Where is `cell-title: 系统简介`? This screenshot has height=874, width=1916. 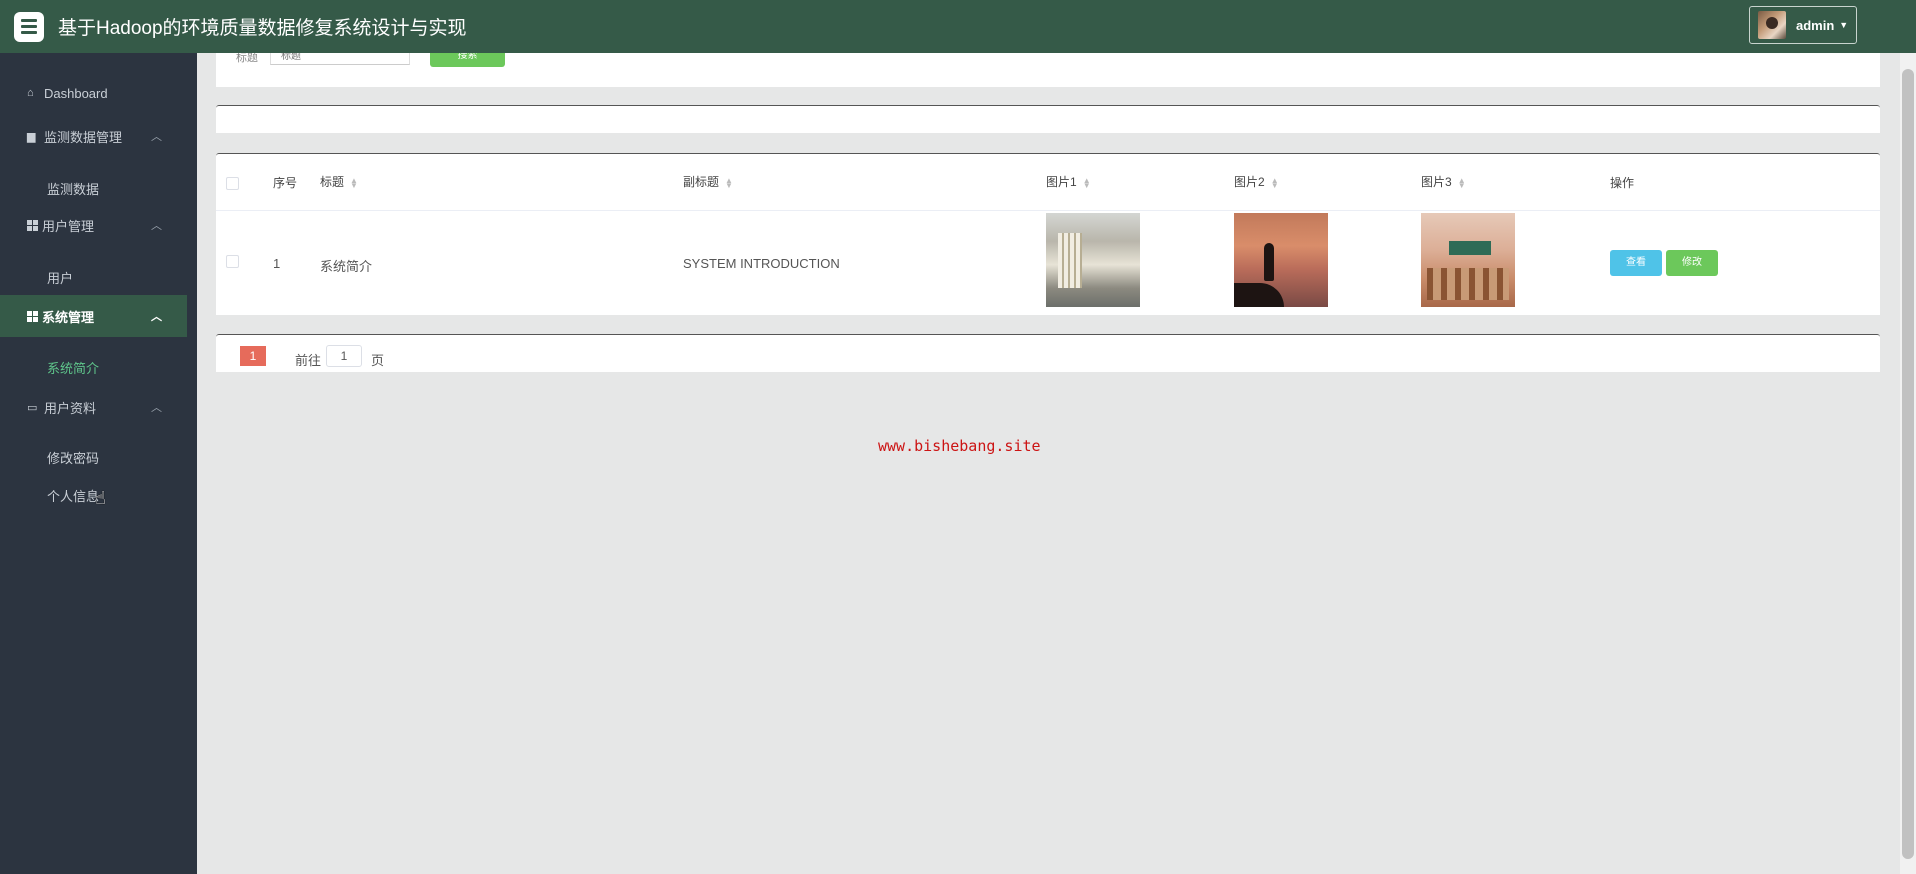 cell-title: 系统简介 is located at coordinates (346, 266).